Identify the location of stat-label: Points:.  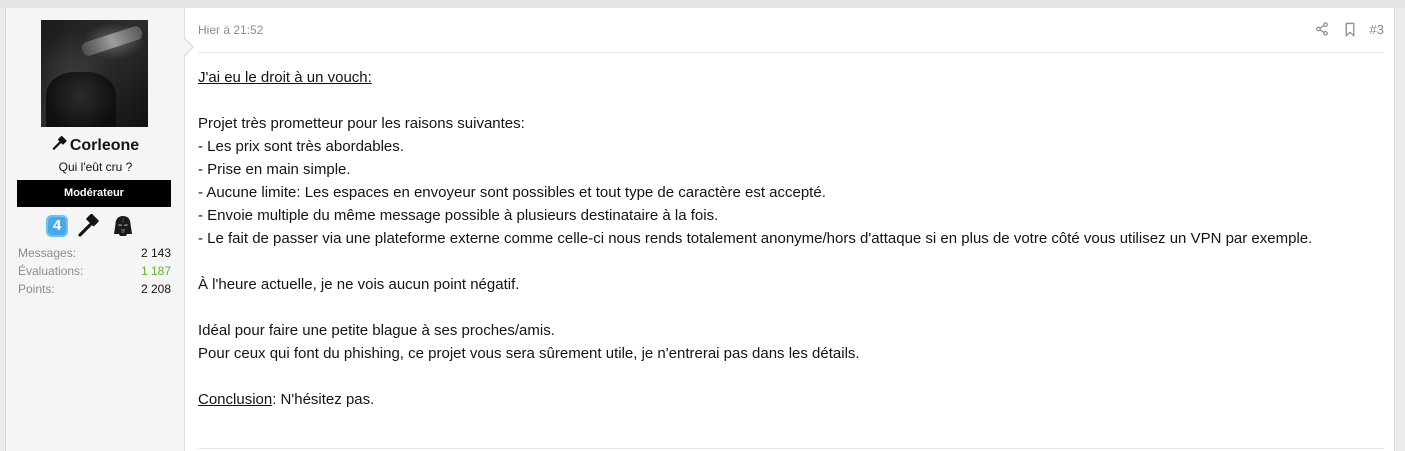
(36, 289).